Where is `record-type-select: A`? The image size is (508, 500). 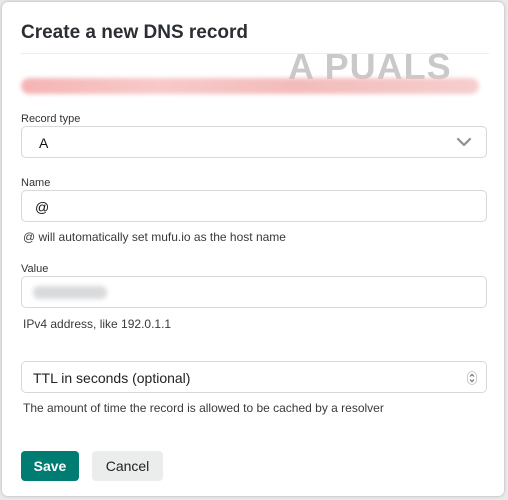 record-type-select: A is located at coordinates (254, 142).